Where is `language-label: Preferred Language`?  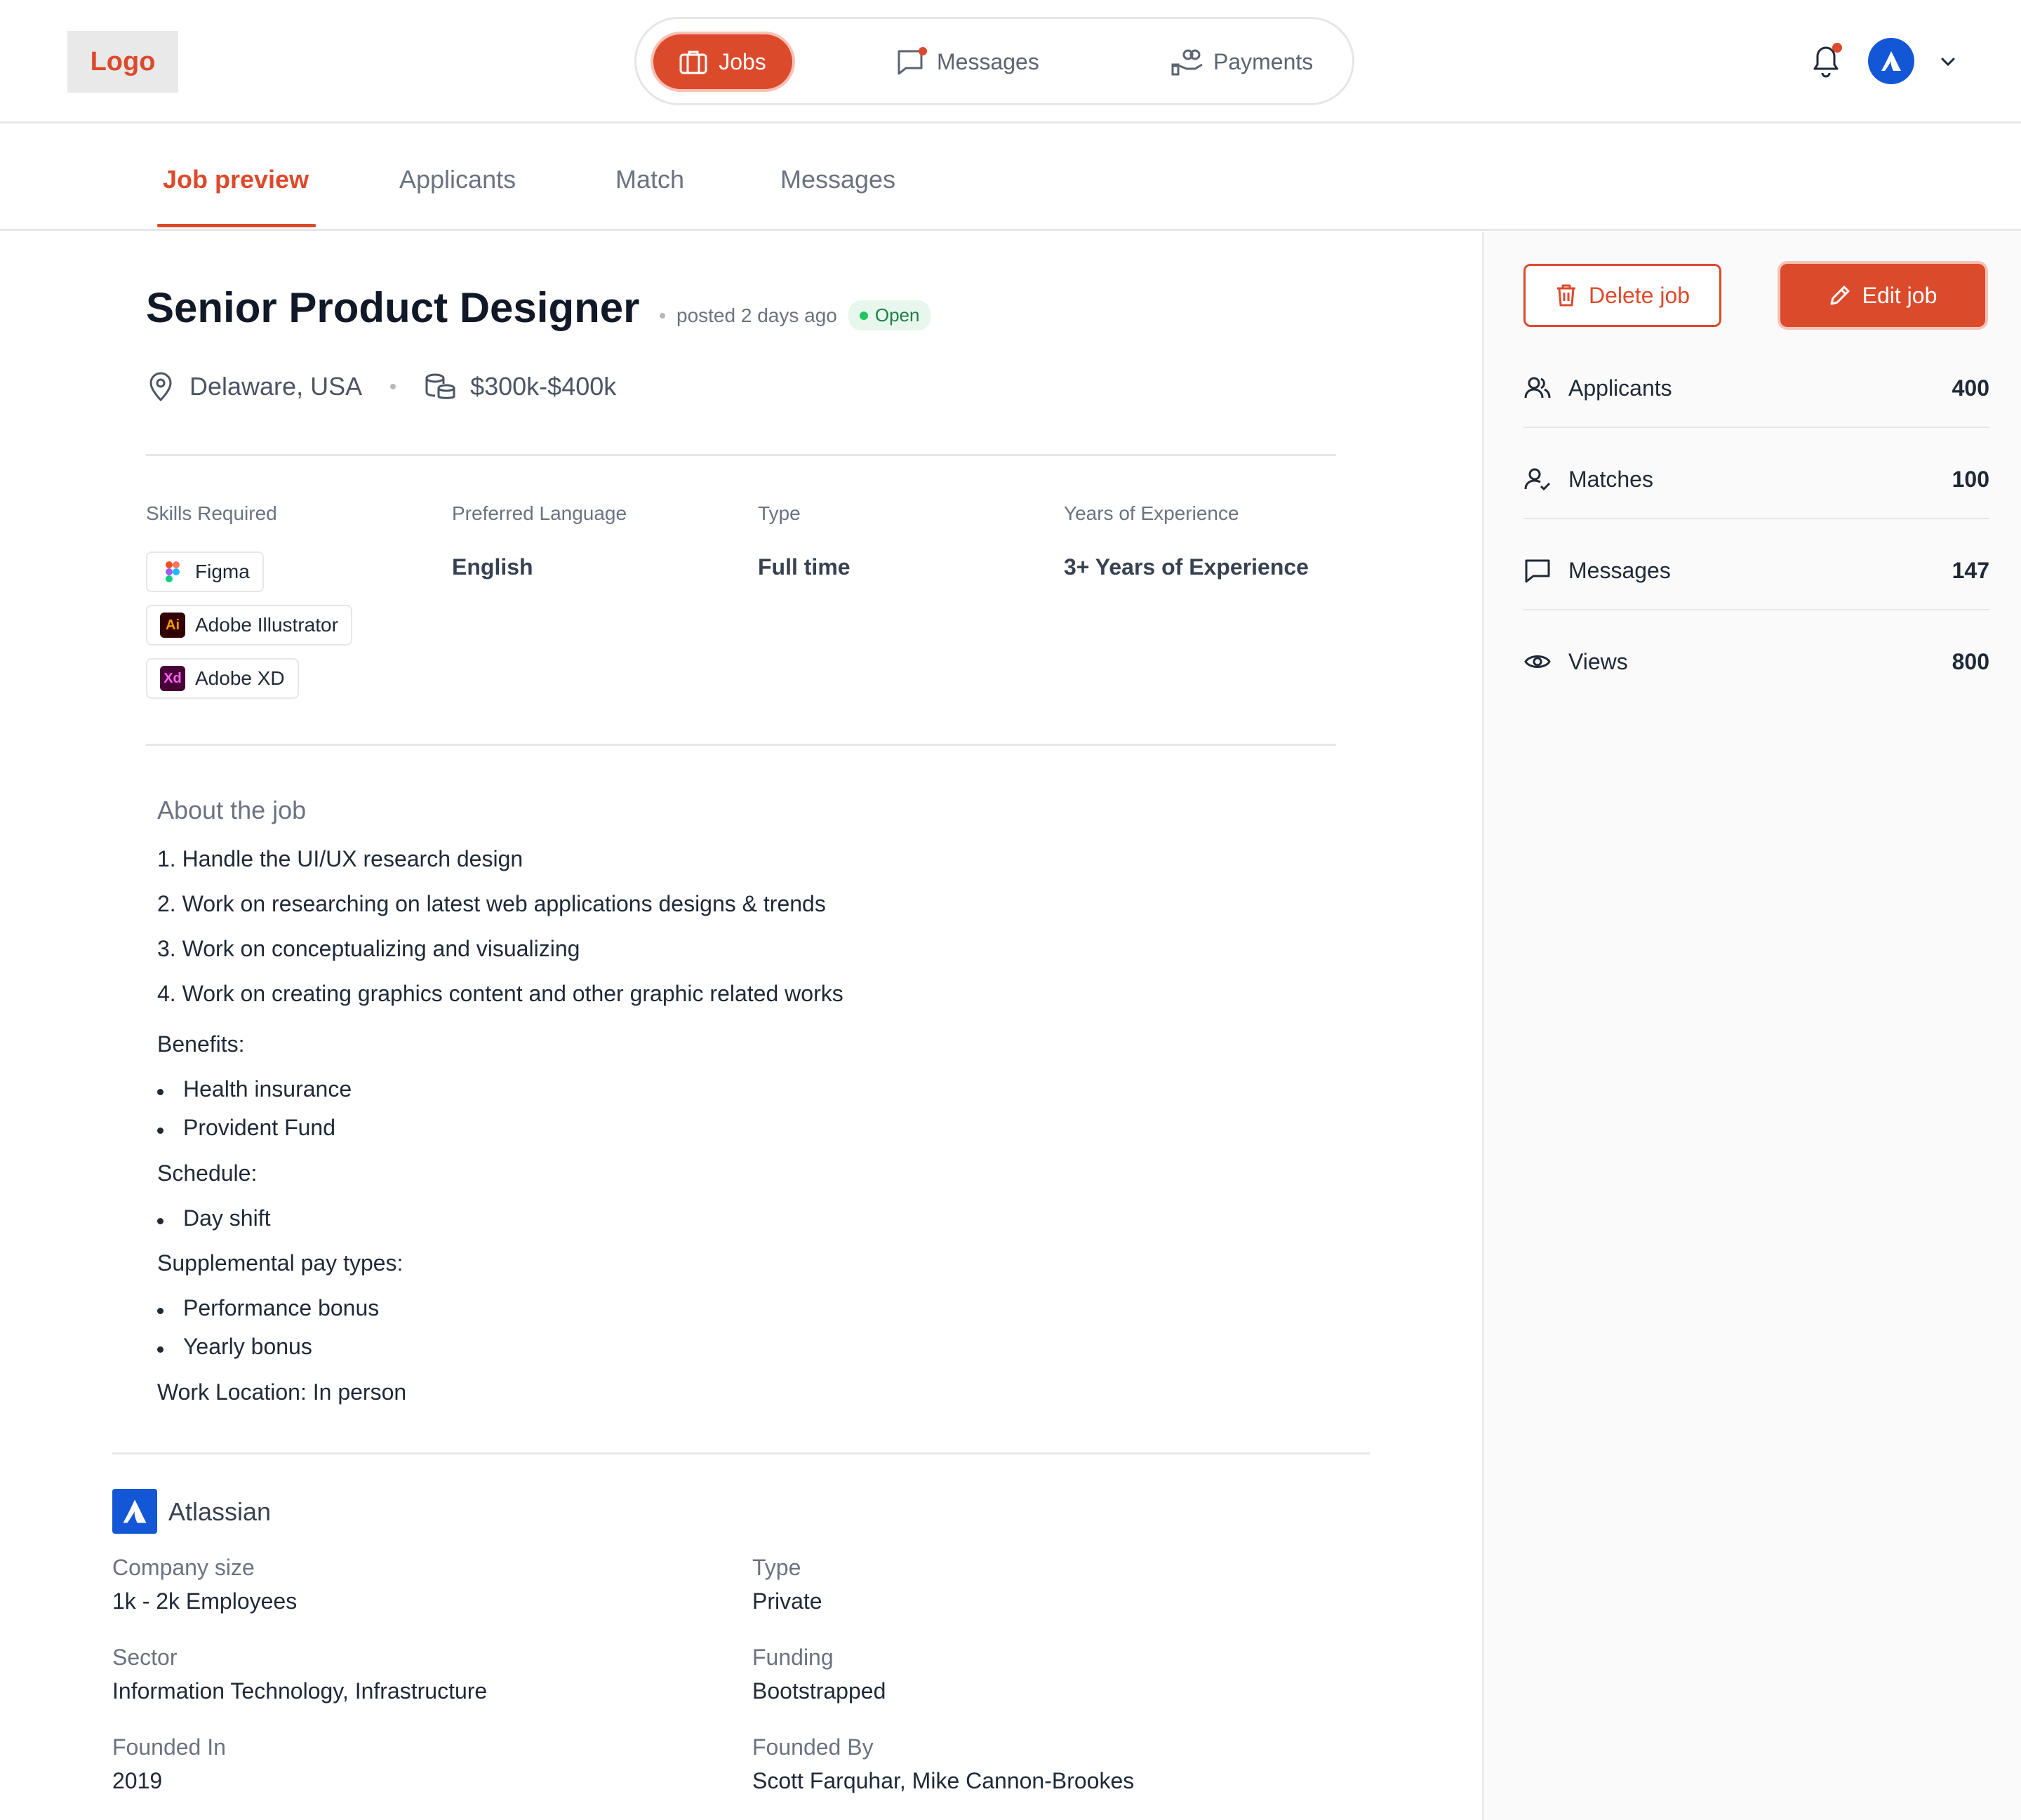 language-label: Preferred Language is located at coordinates (539, 513).